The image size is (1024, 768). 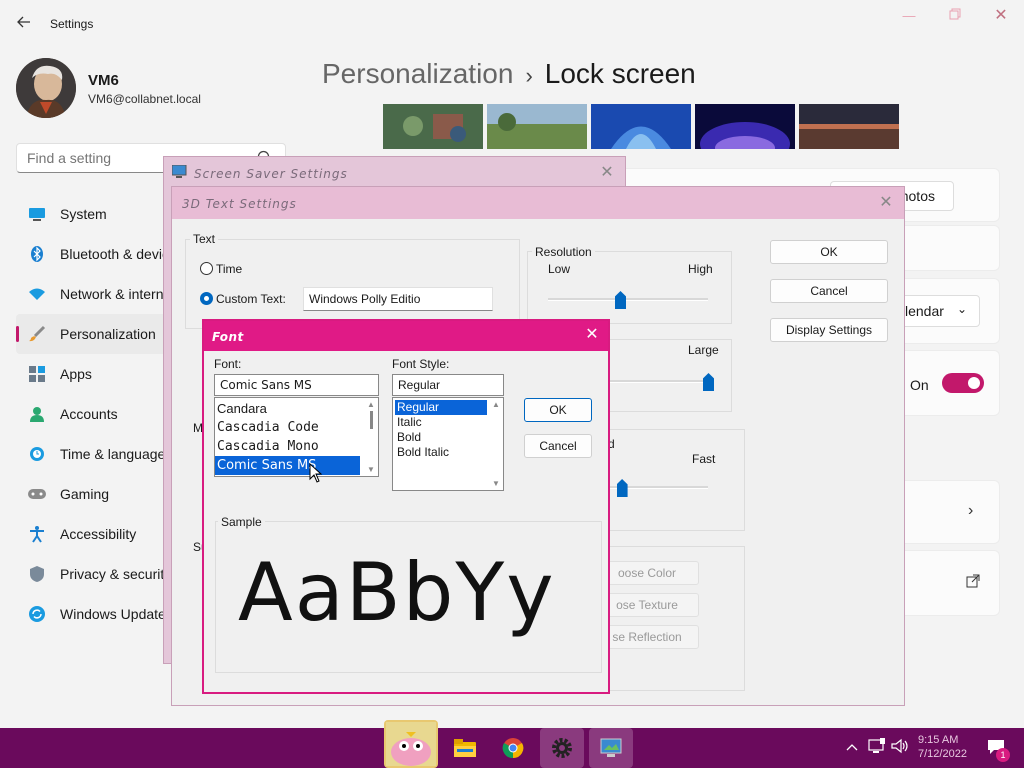 I want to click on font-style-input, so click(x=448, y=385).